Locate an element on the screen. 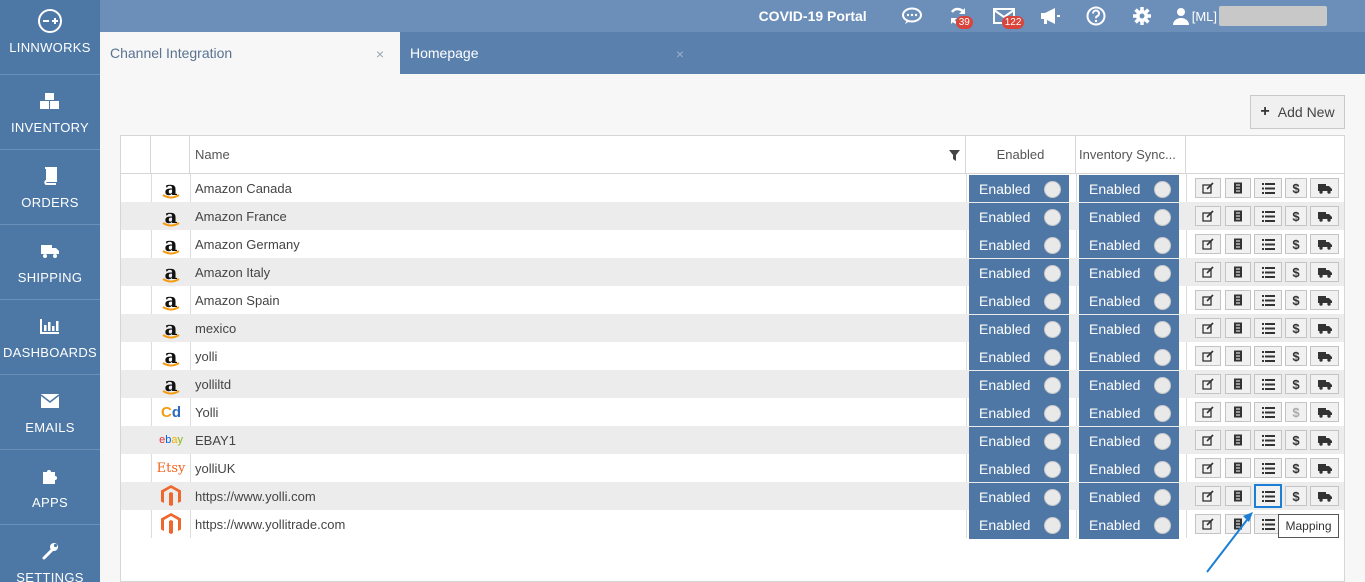 This screenshot has width=1365, height=582. table-row: a Amazon Canada Enabled Enabled $ is located at coordinates (732, 188).